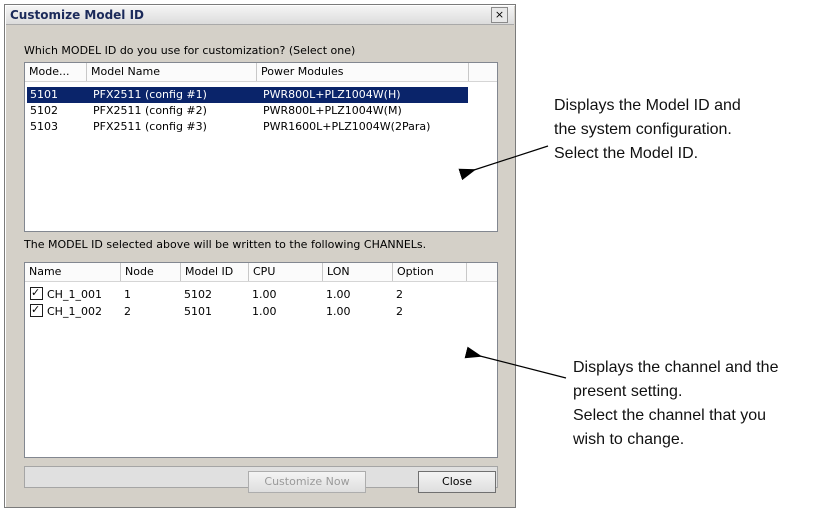  I want to click on channel-list-arrow, so click(515, 362).